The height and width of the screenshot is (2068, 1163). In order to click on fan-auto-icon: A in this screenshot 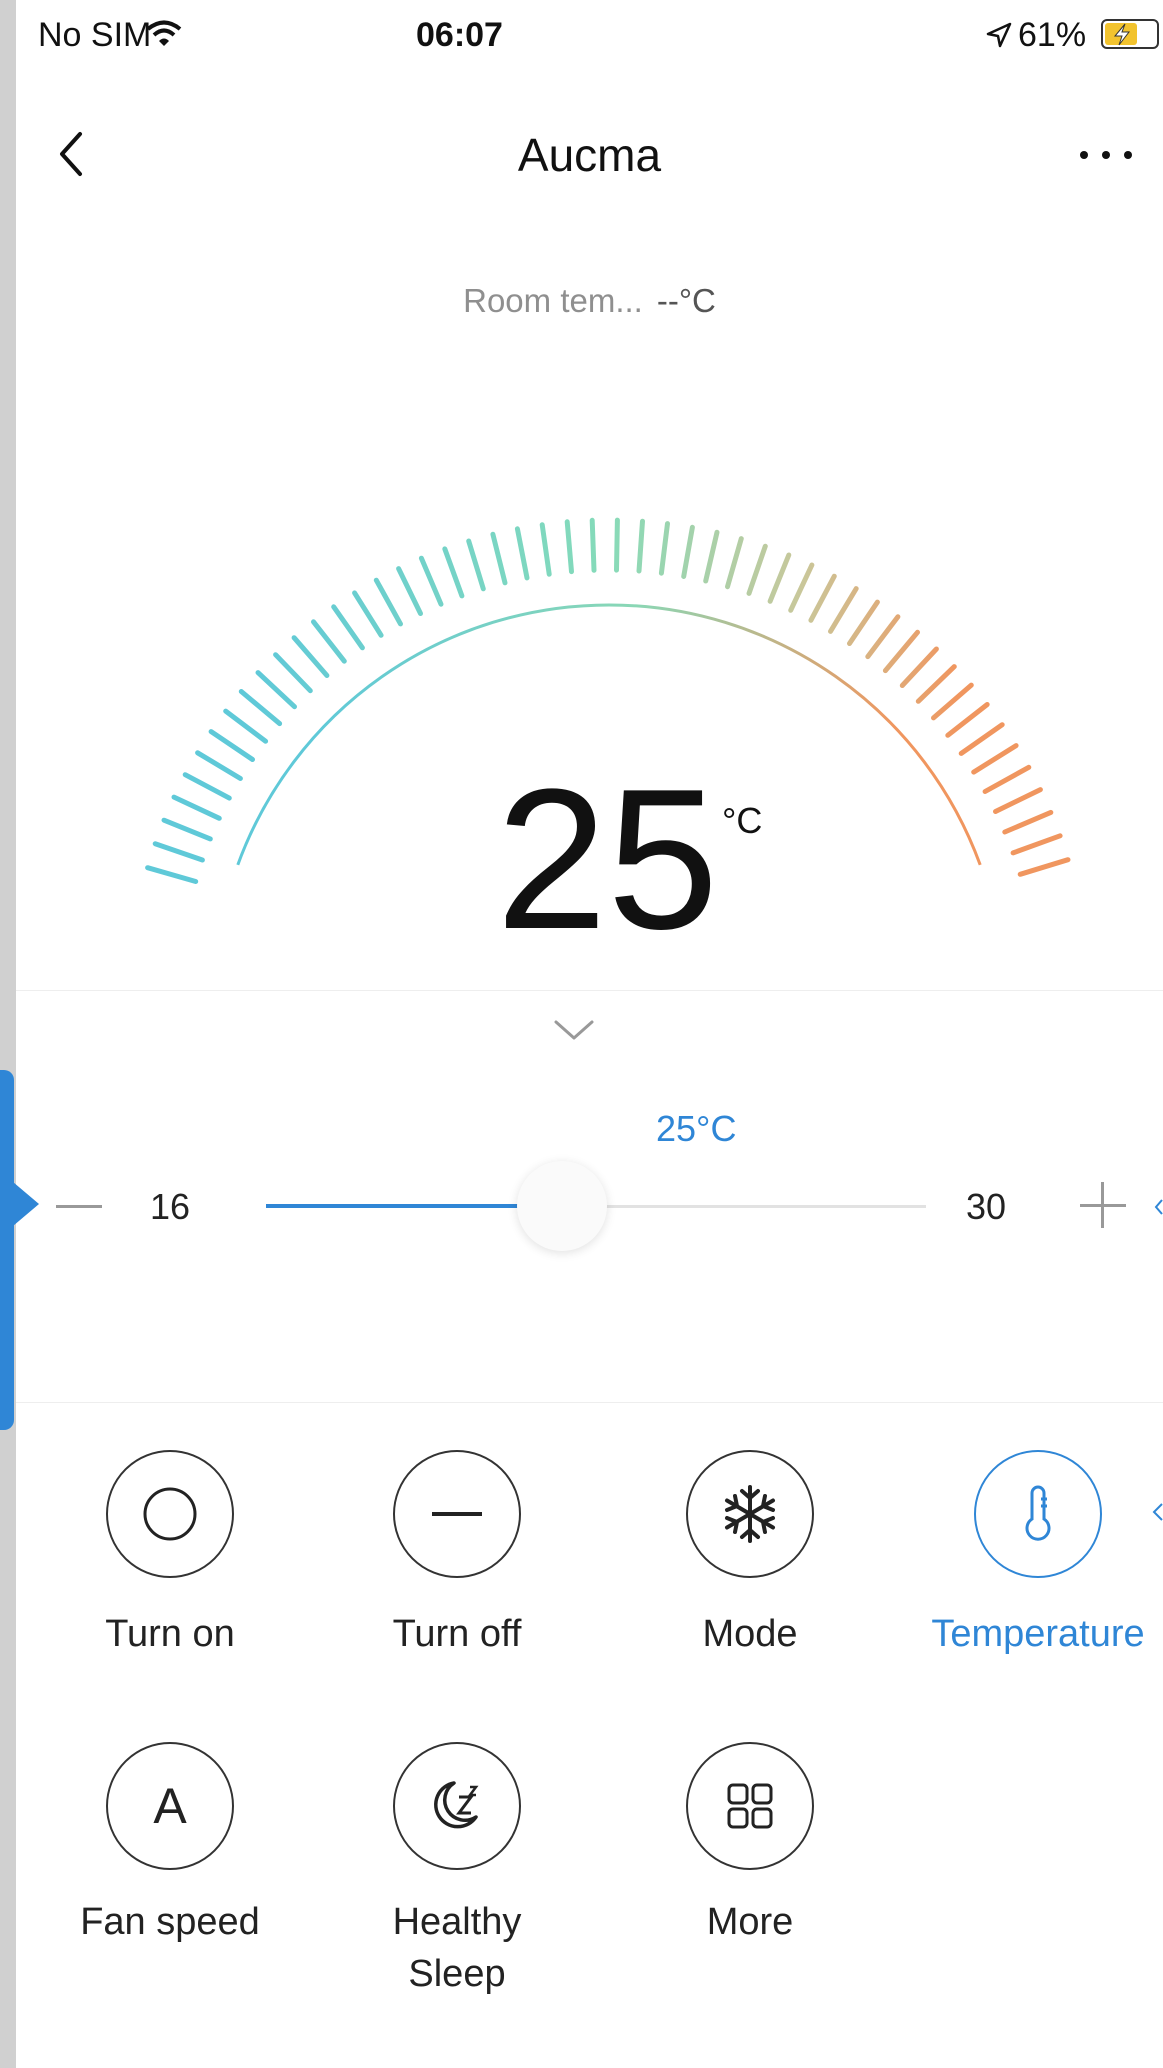, I will do `click(170, 1806)`.